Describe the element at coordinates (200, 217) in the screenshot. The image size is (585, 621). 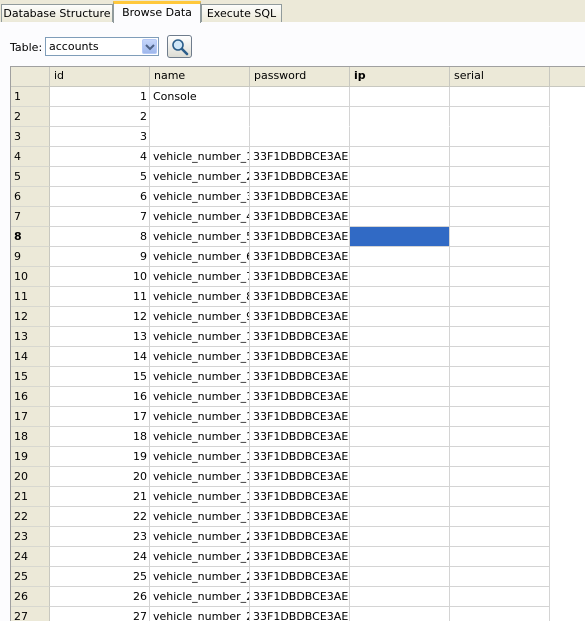
I see `cell-name: vehicle_number_4` at that location.